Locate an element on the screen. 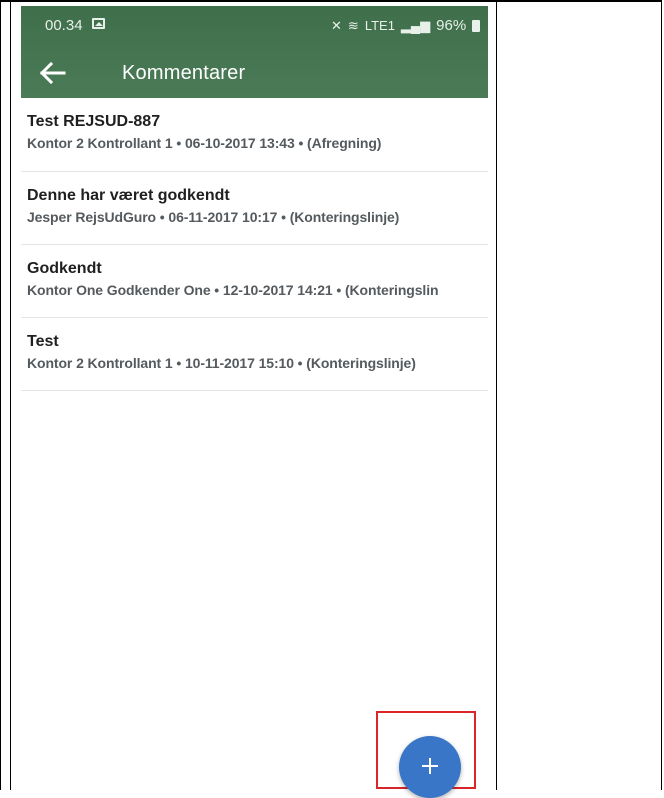  wifi-icon: ≋ is located at coordinates (353, 25).